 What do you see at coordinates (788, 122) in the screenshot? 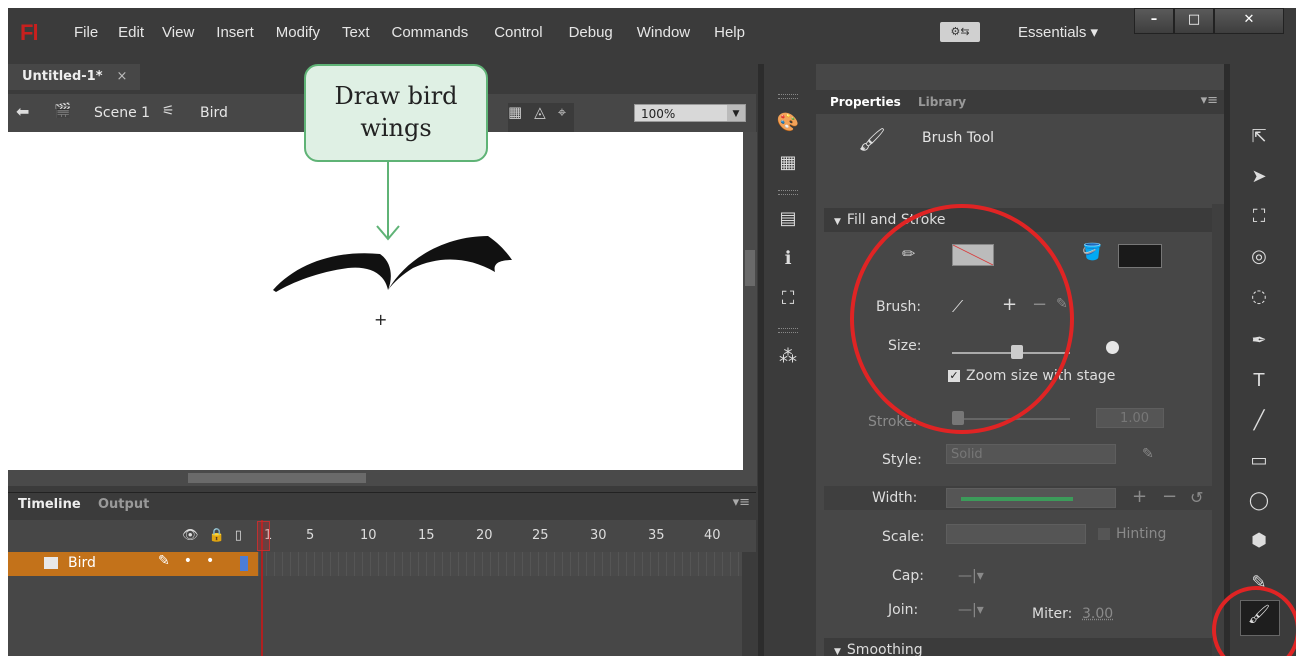
I see `color-palette-icon: 🎨` at bounding box center [788, 122].